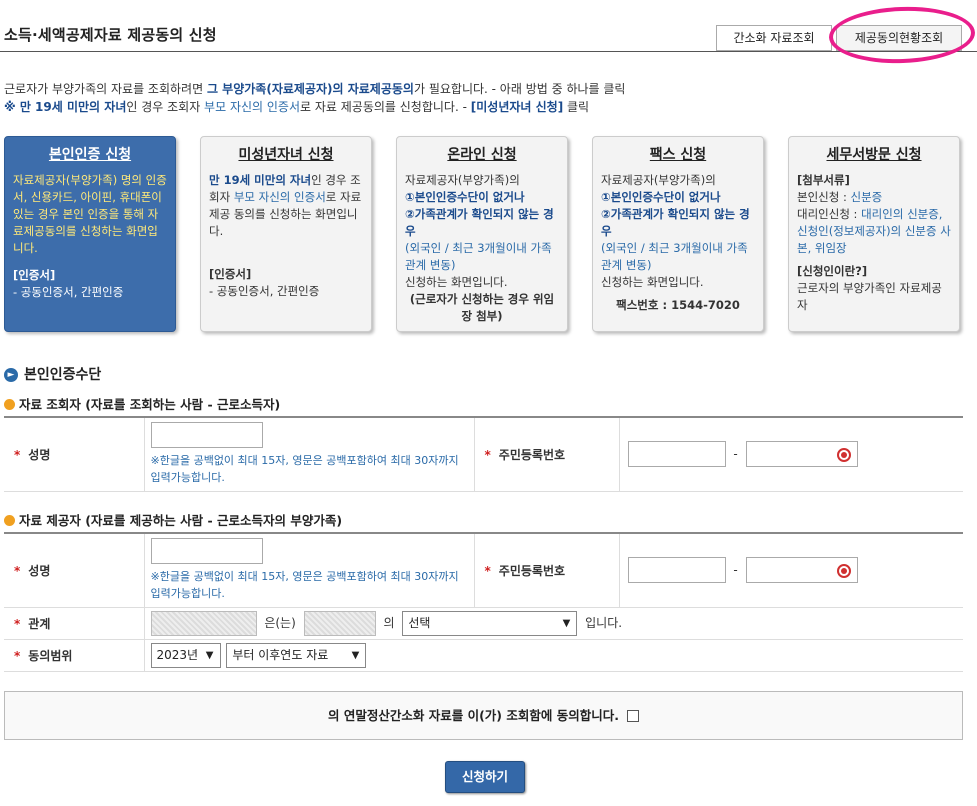 Image resolution: width=977 pixels, height=806 pixels. What do you see at coordinates (39, 454) in the screenshot?
I see `viewer-name-label: 성명` at bounding box center [39, 454].